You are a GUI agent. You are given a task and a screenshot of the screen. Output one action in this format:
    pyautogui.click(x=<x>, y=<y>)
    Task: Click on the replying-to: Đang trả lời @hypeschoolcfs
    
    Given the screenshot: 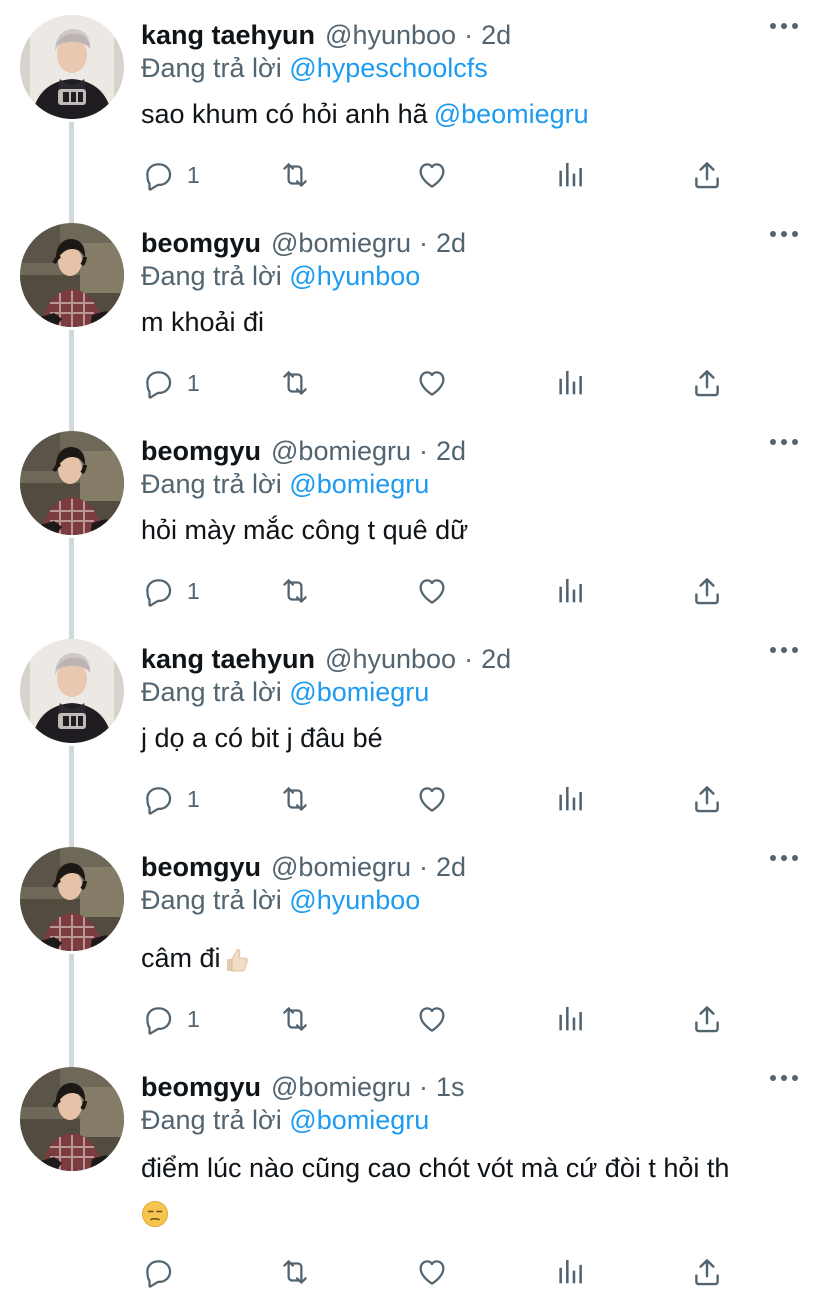 What is the action you would take?
    pyautogui.click(x=314, y=68)
    